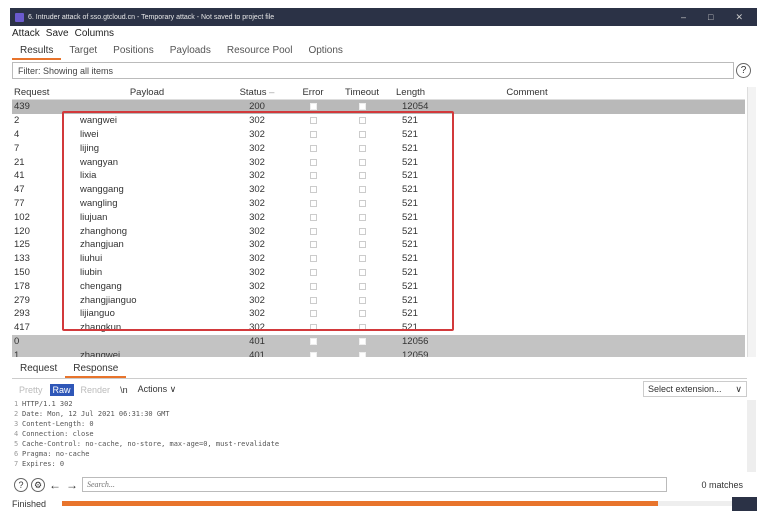  Describe the element at coordinates (722, 484) in the screenshot. I see `match-count: 0 matches` at that location.